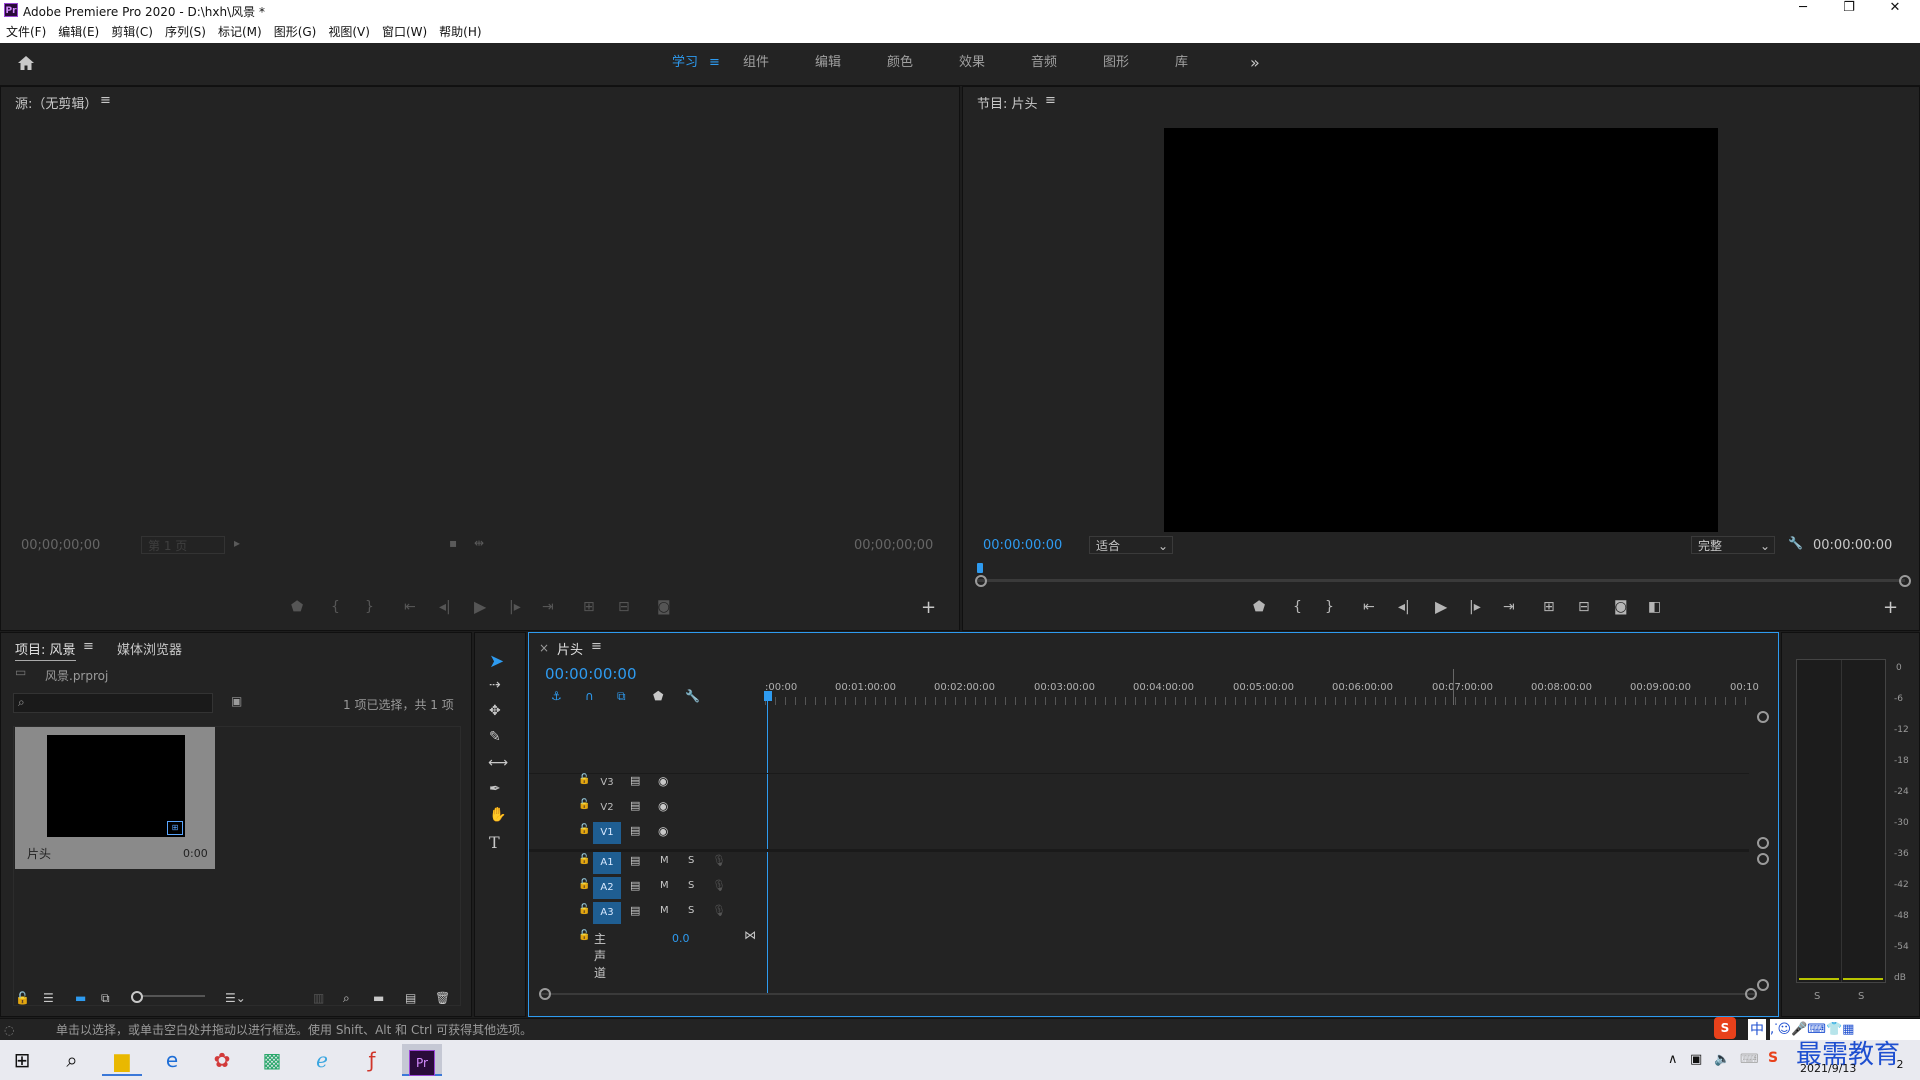 This screenshot has height=1080, width=1920. Describe the element at coordinates (607, 808) in the screenshot. I see `track-v2-label: V2` at that location.